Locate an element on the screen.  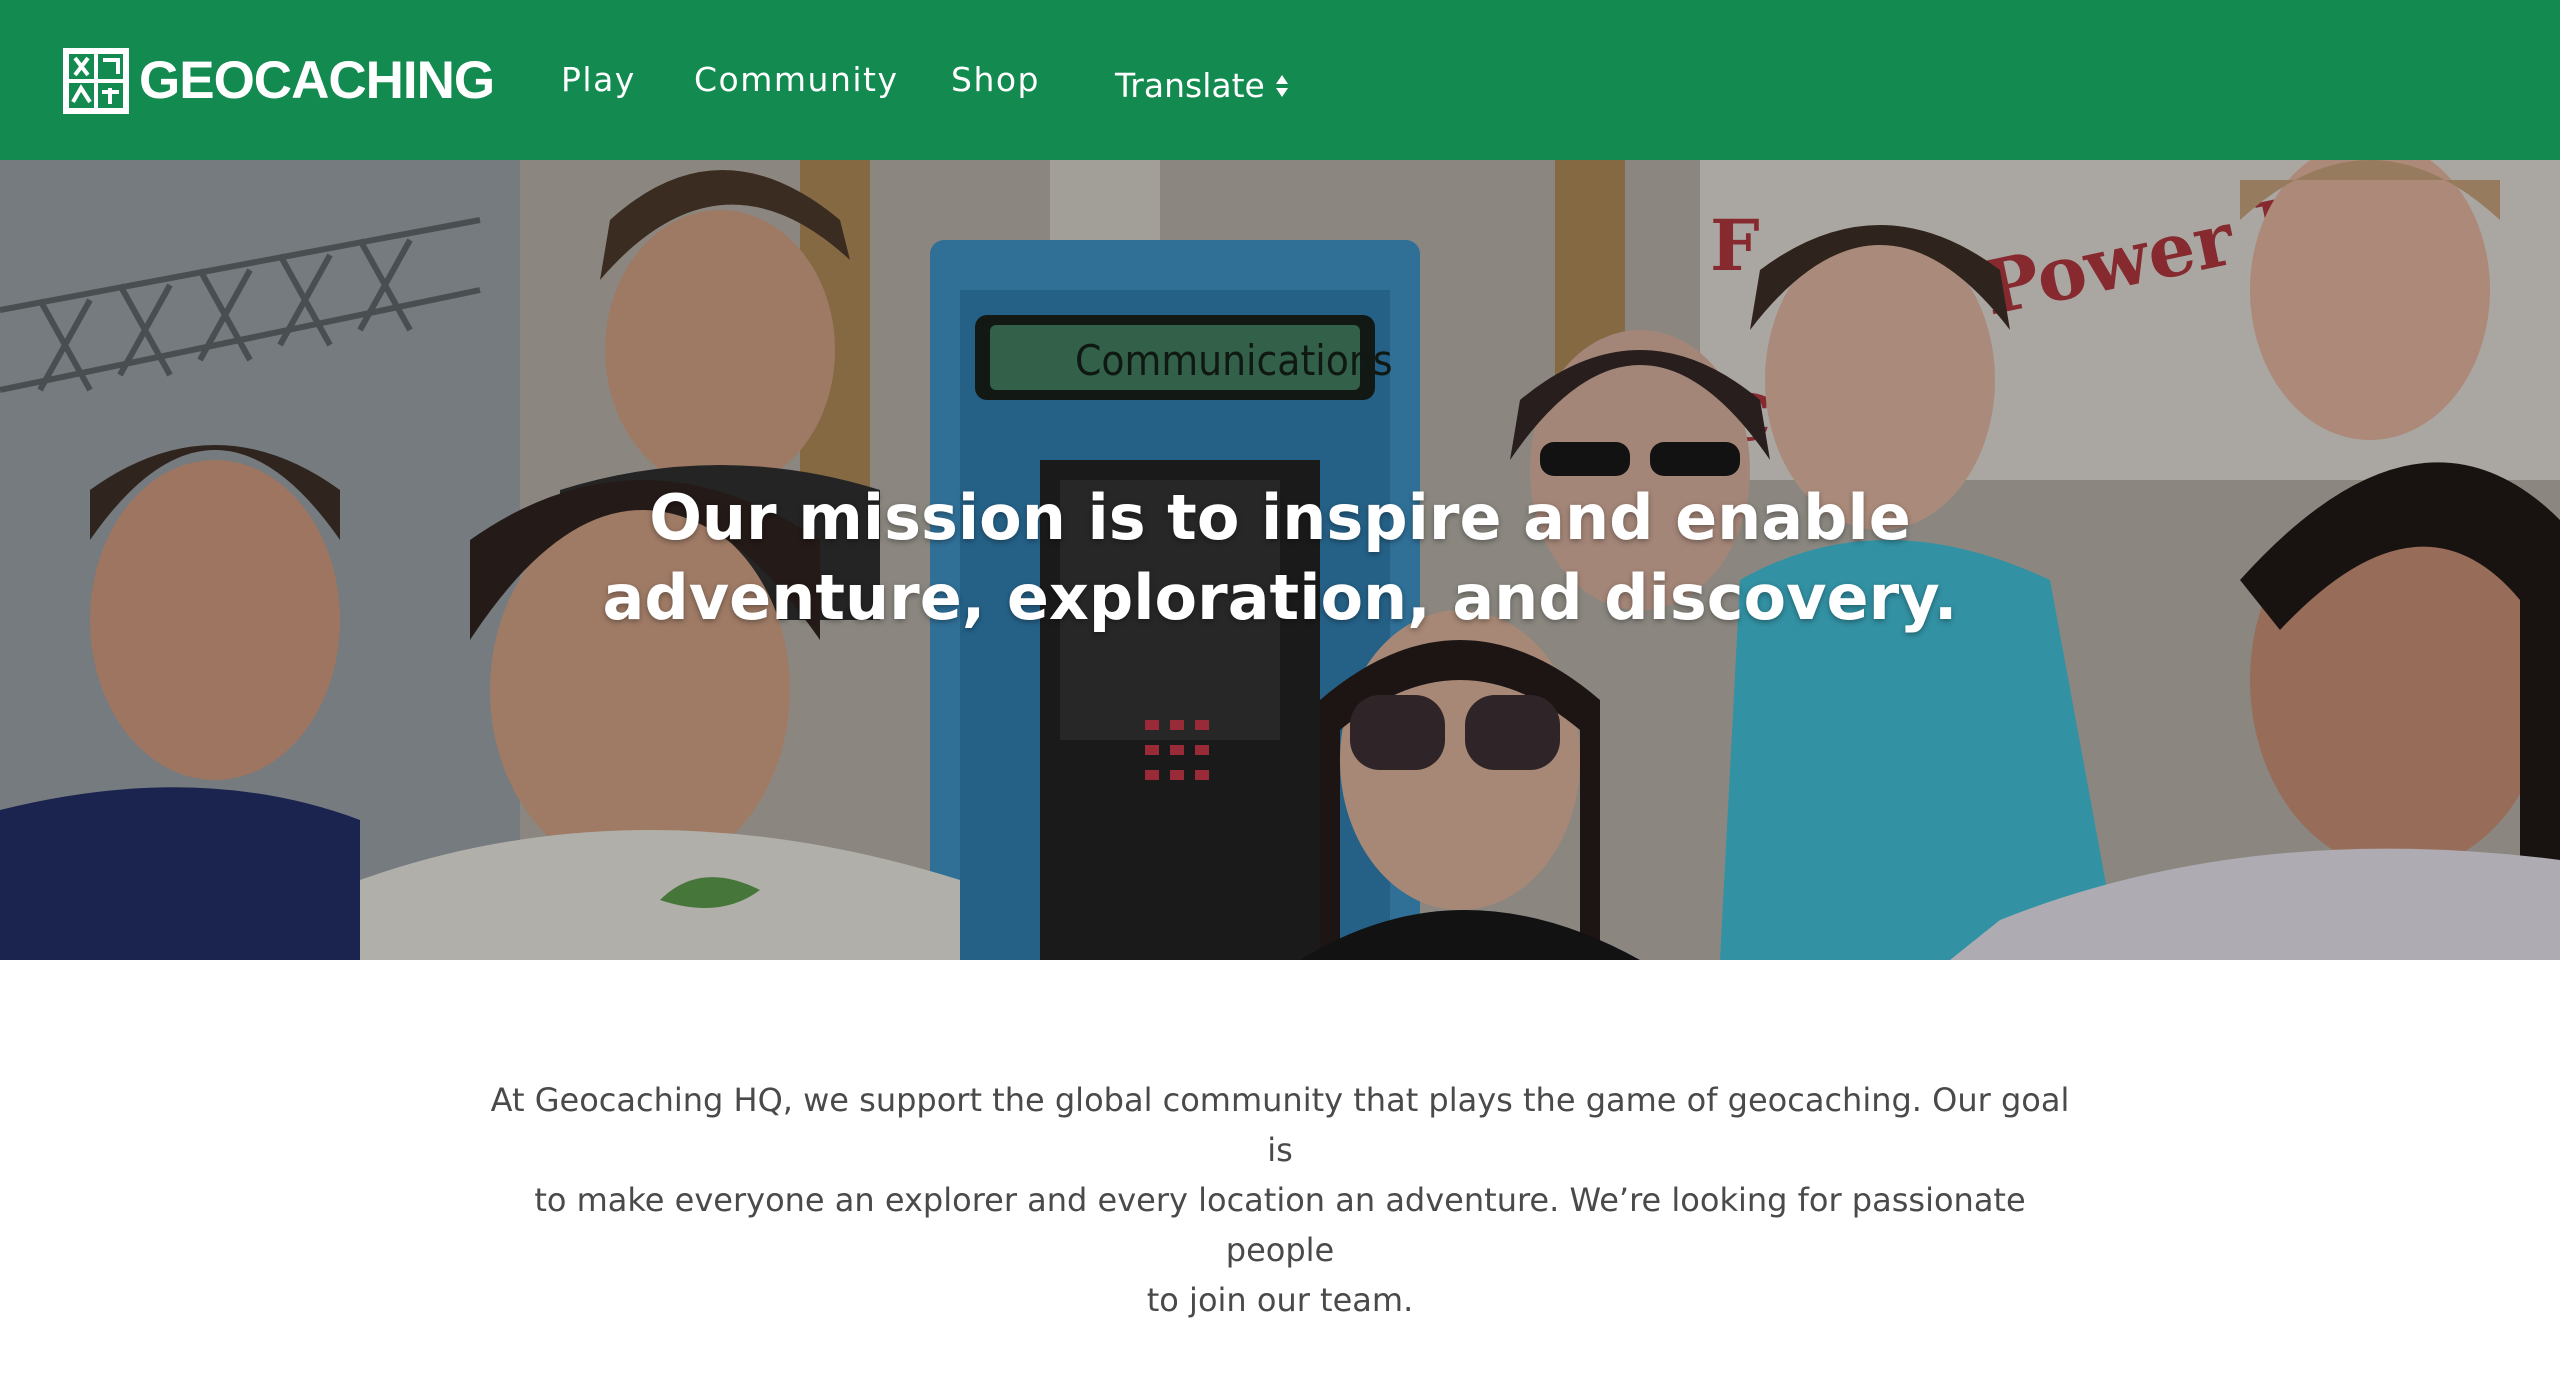
nav-play-link: Play is located at coordinates (598, 80).